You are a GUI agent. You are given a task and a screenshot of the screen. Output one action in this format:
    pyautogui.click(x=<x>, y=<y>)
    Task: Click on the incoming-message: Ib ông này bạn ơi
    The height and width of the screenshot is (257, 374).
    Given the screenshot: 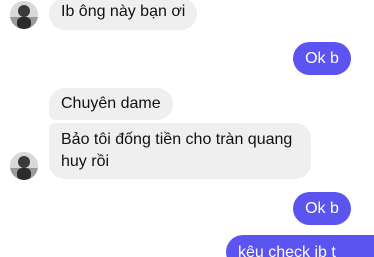 What is the action you would take?
    pyautogui.click(x=123, y=15)
    